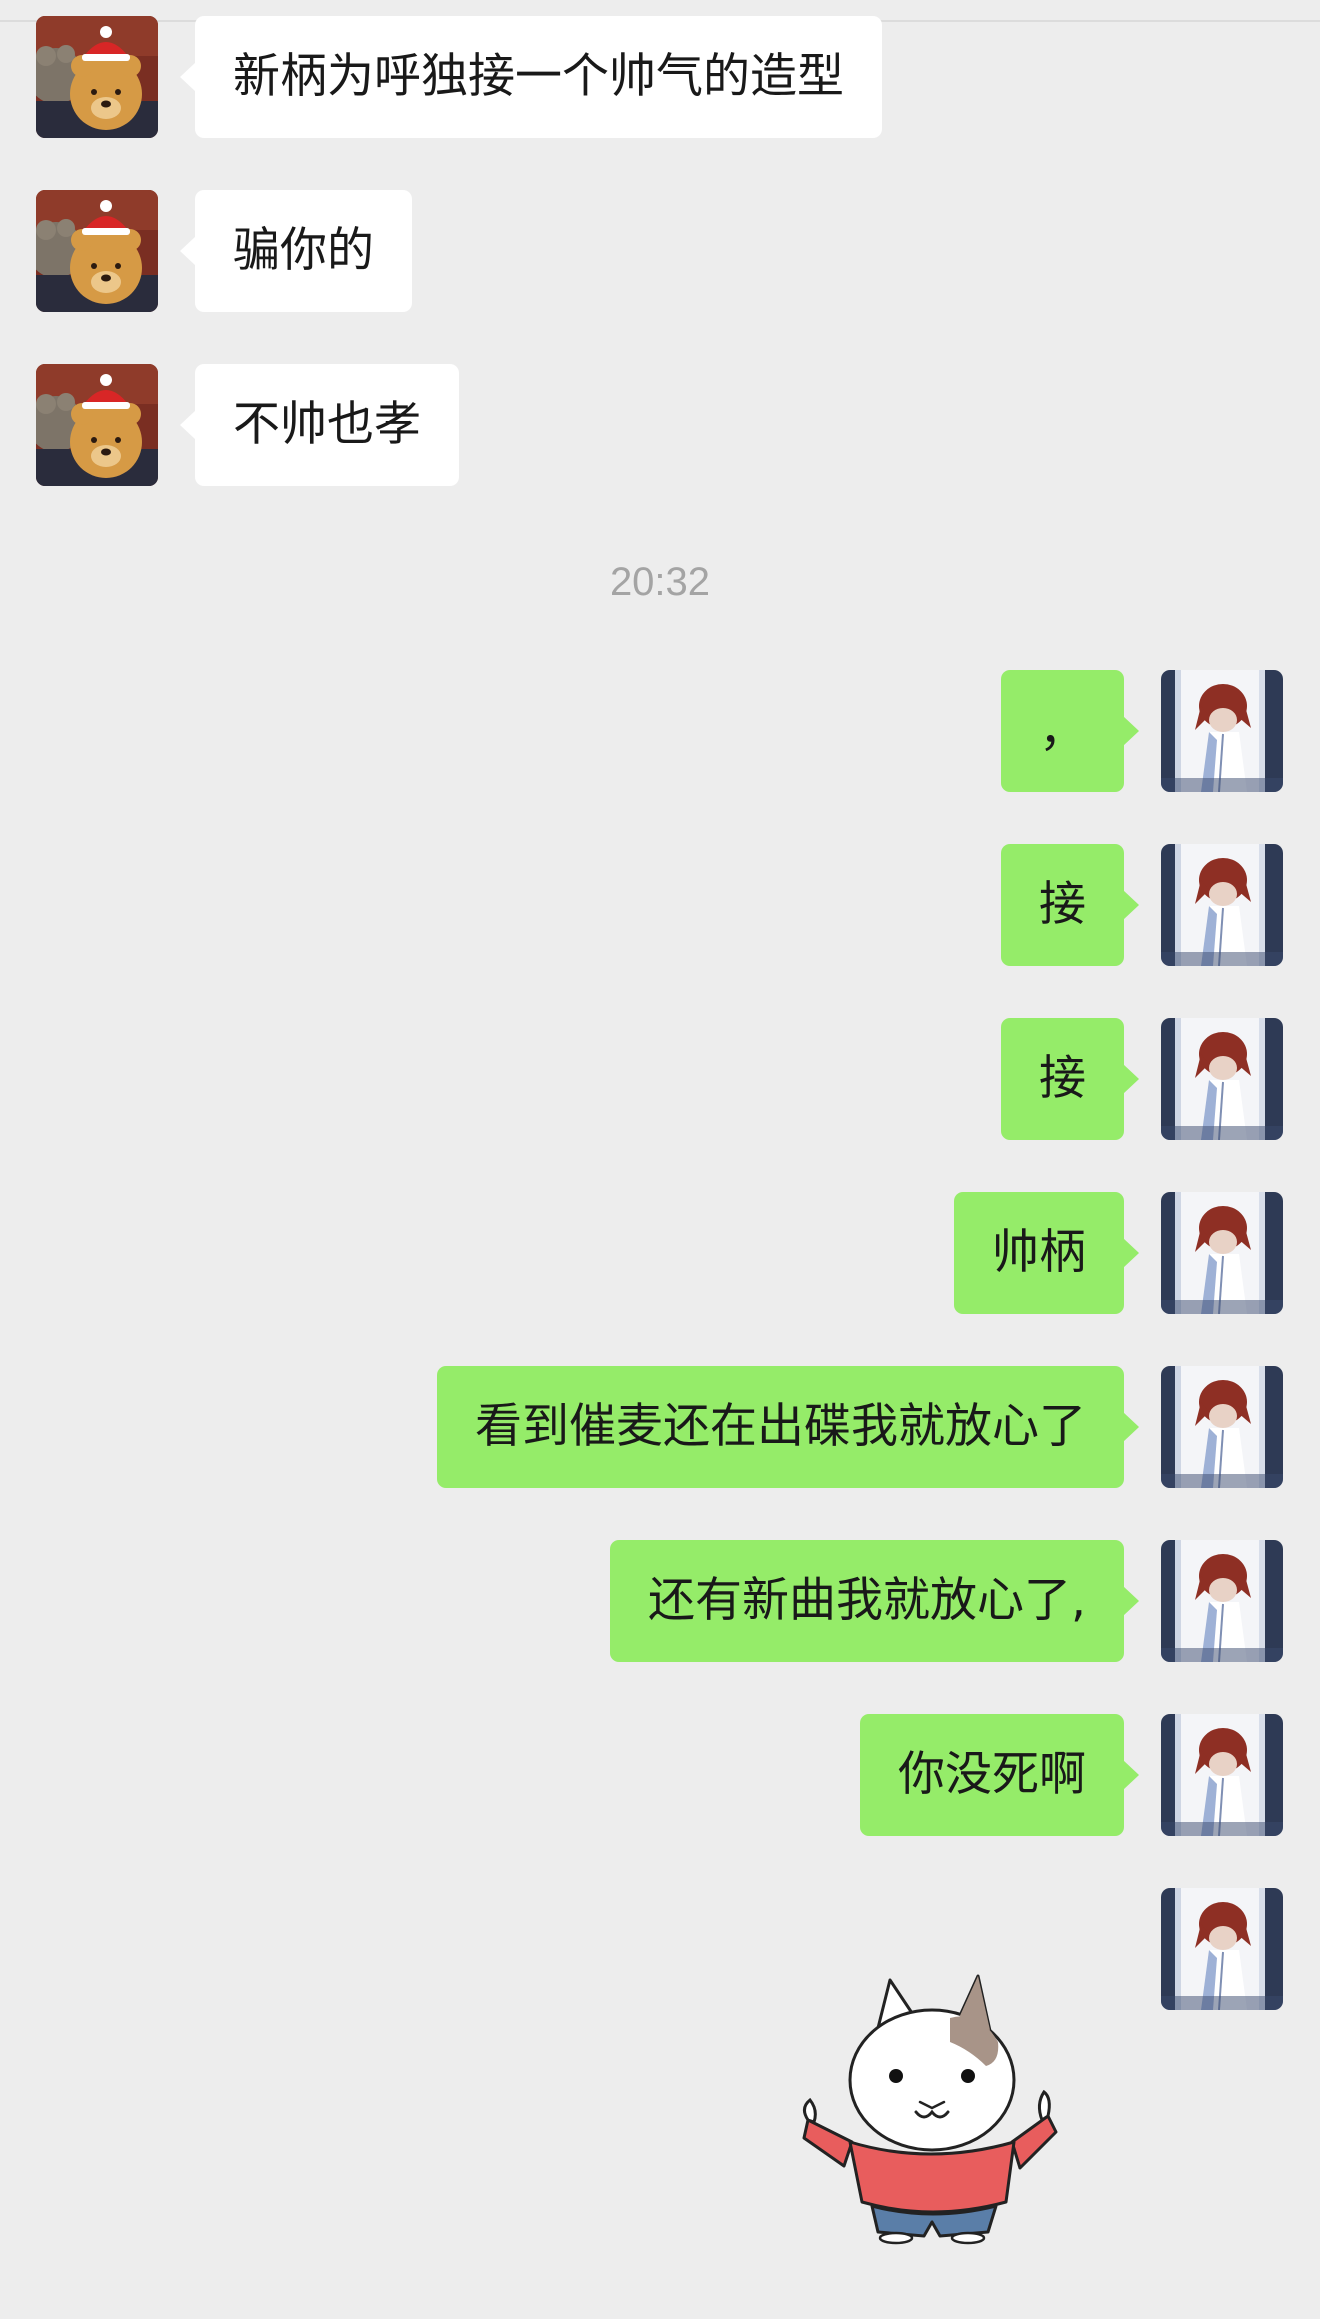  What do you see at coordinates (660, 1775) in the screenshot?
I see `message-row-sent: 你没死啊` at bounding box center [660, 1775].